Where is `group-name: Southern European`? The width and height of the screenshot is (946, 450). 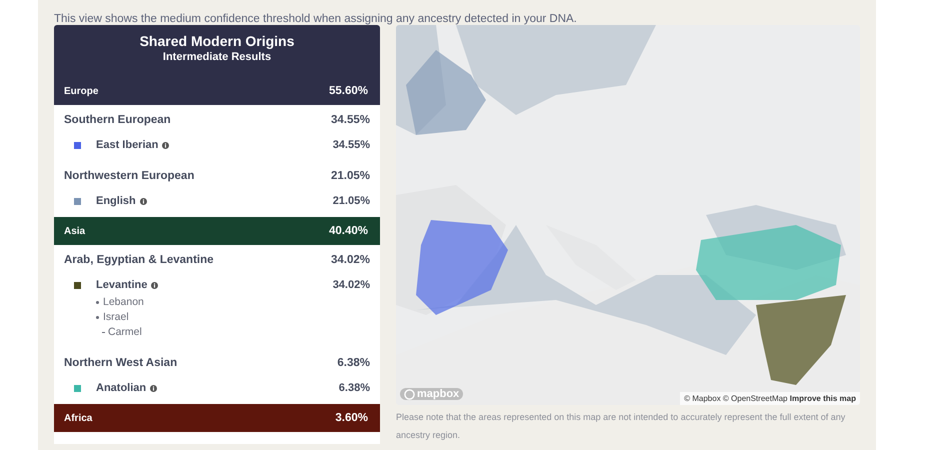 group-name: Southern European is located at coordinates (117, 120).